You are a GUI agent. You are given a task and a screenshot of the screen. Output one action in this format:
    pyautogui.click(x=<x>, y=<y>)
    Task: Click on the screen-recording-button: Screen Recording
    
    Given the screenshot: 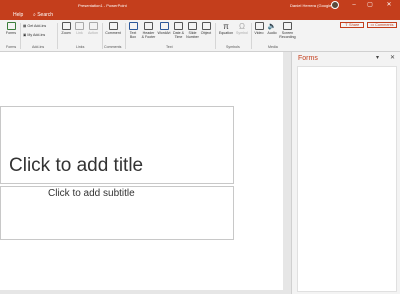 What is the action you would take?
    pyautogui.click(x=287, y=30)
    